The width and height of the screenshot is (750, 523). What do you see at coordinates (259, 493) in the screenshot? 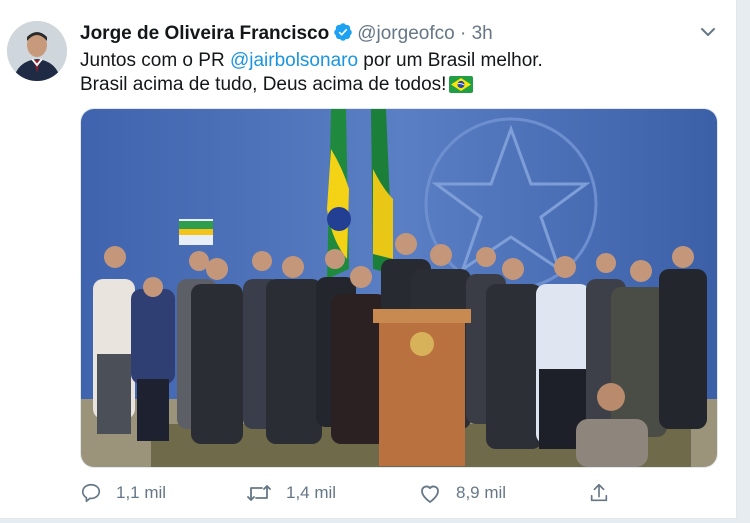
I see `retweet-icon` at bounding box center [259, 493].